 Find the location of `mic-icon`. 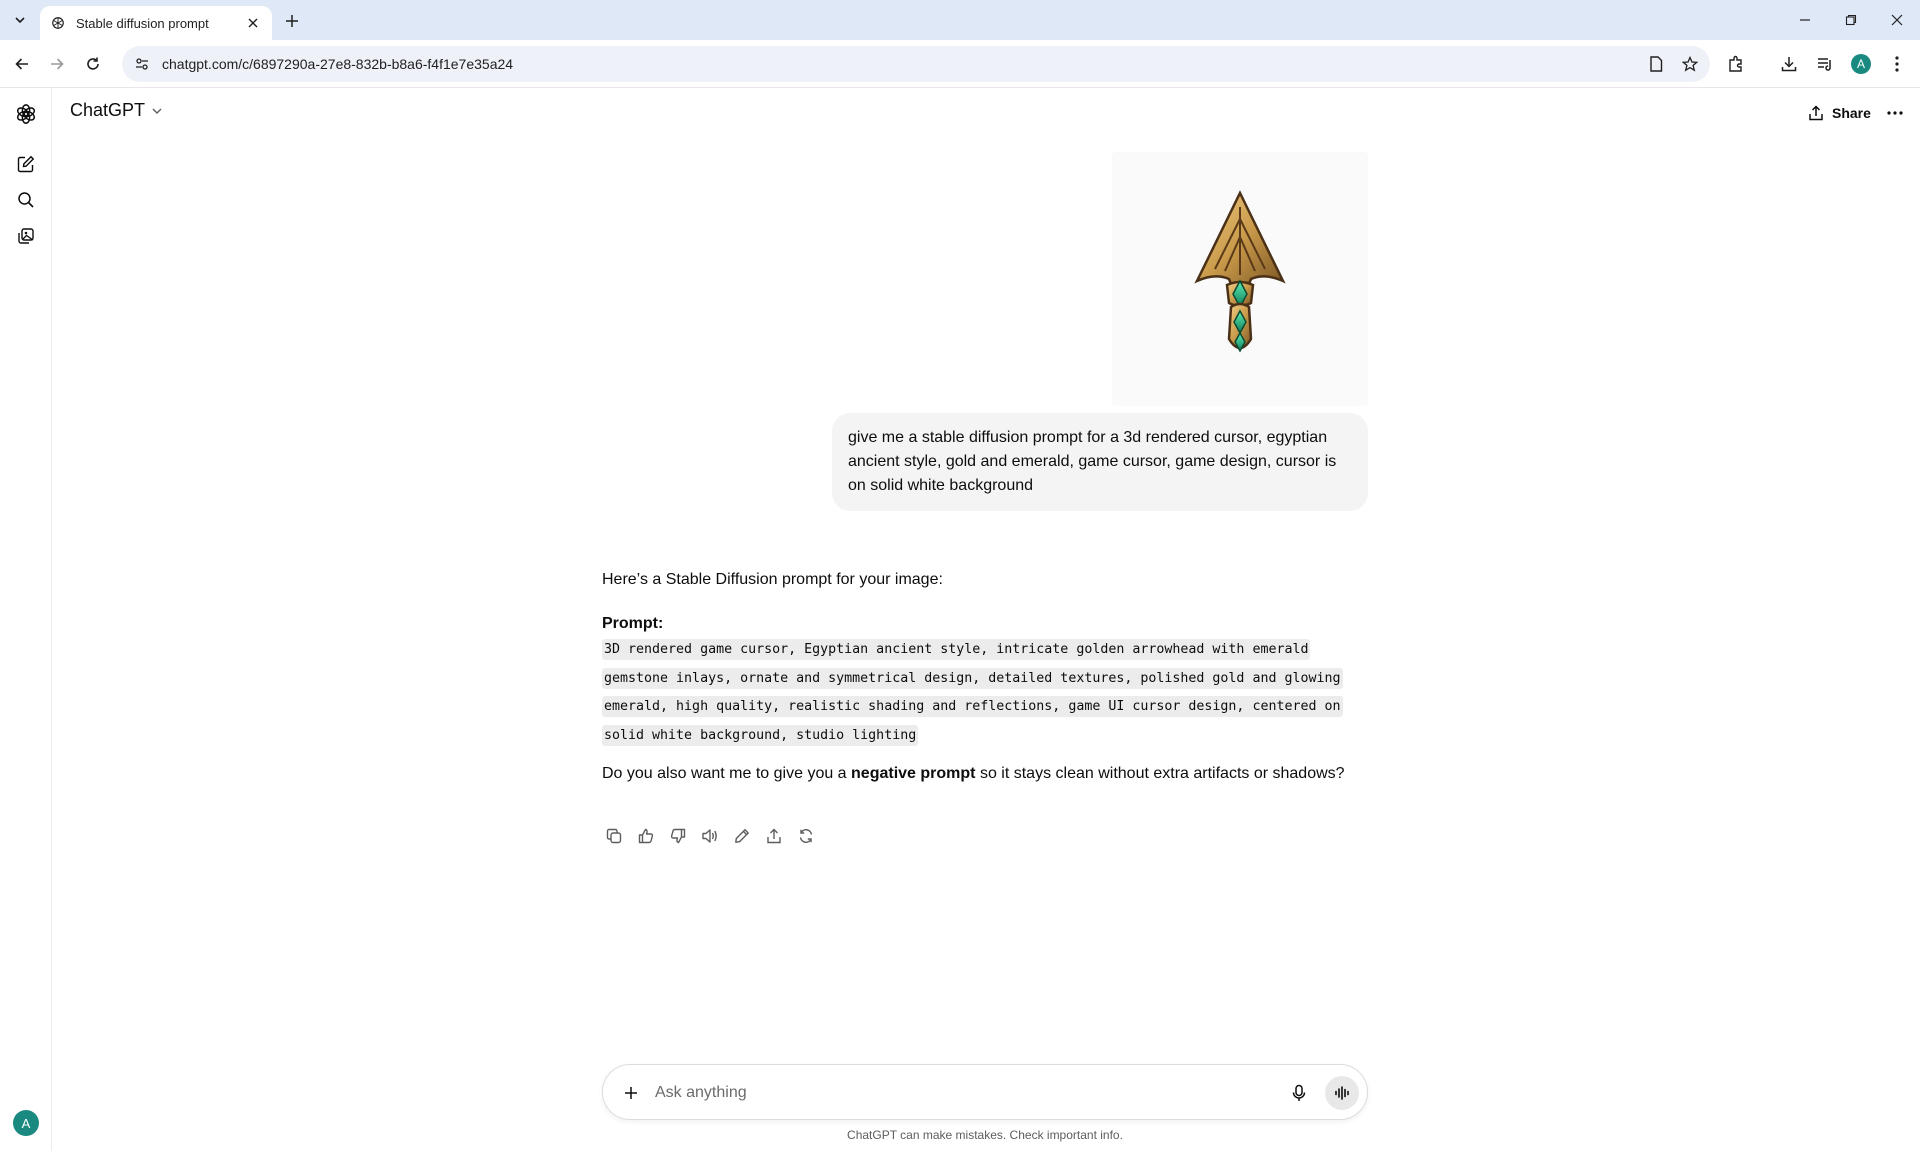

mic-icon is located at coordinates (1299, 1092).